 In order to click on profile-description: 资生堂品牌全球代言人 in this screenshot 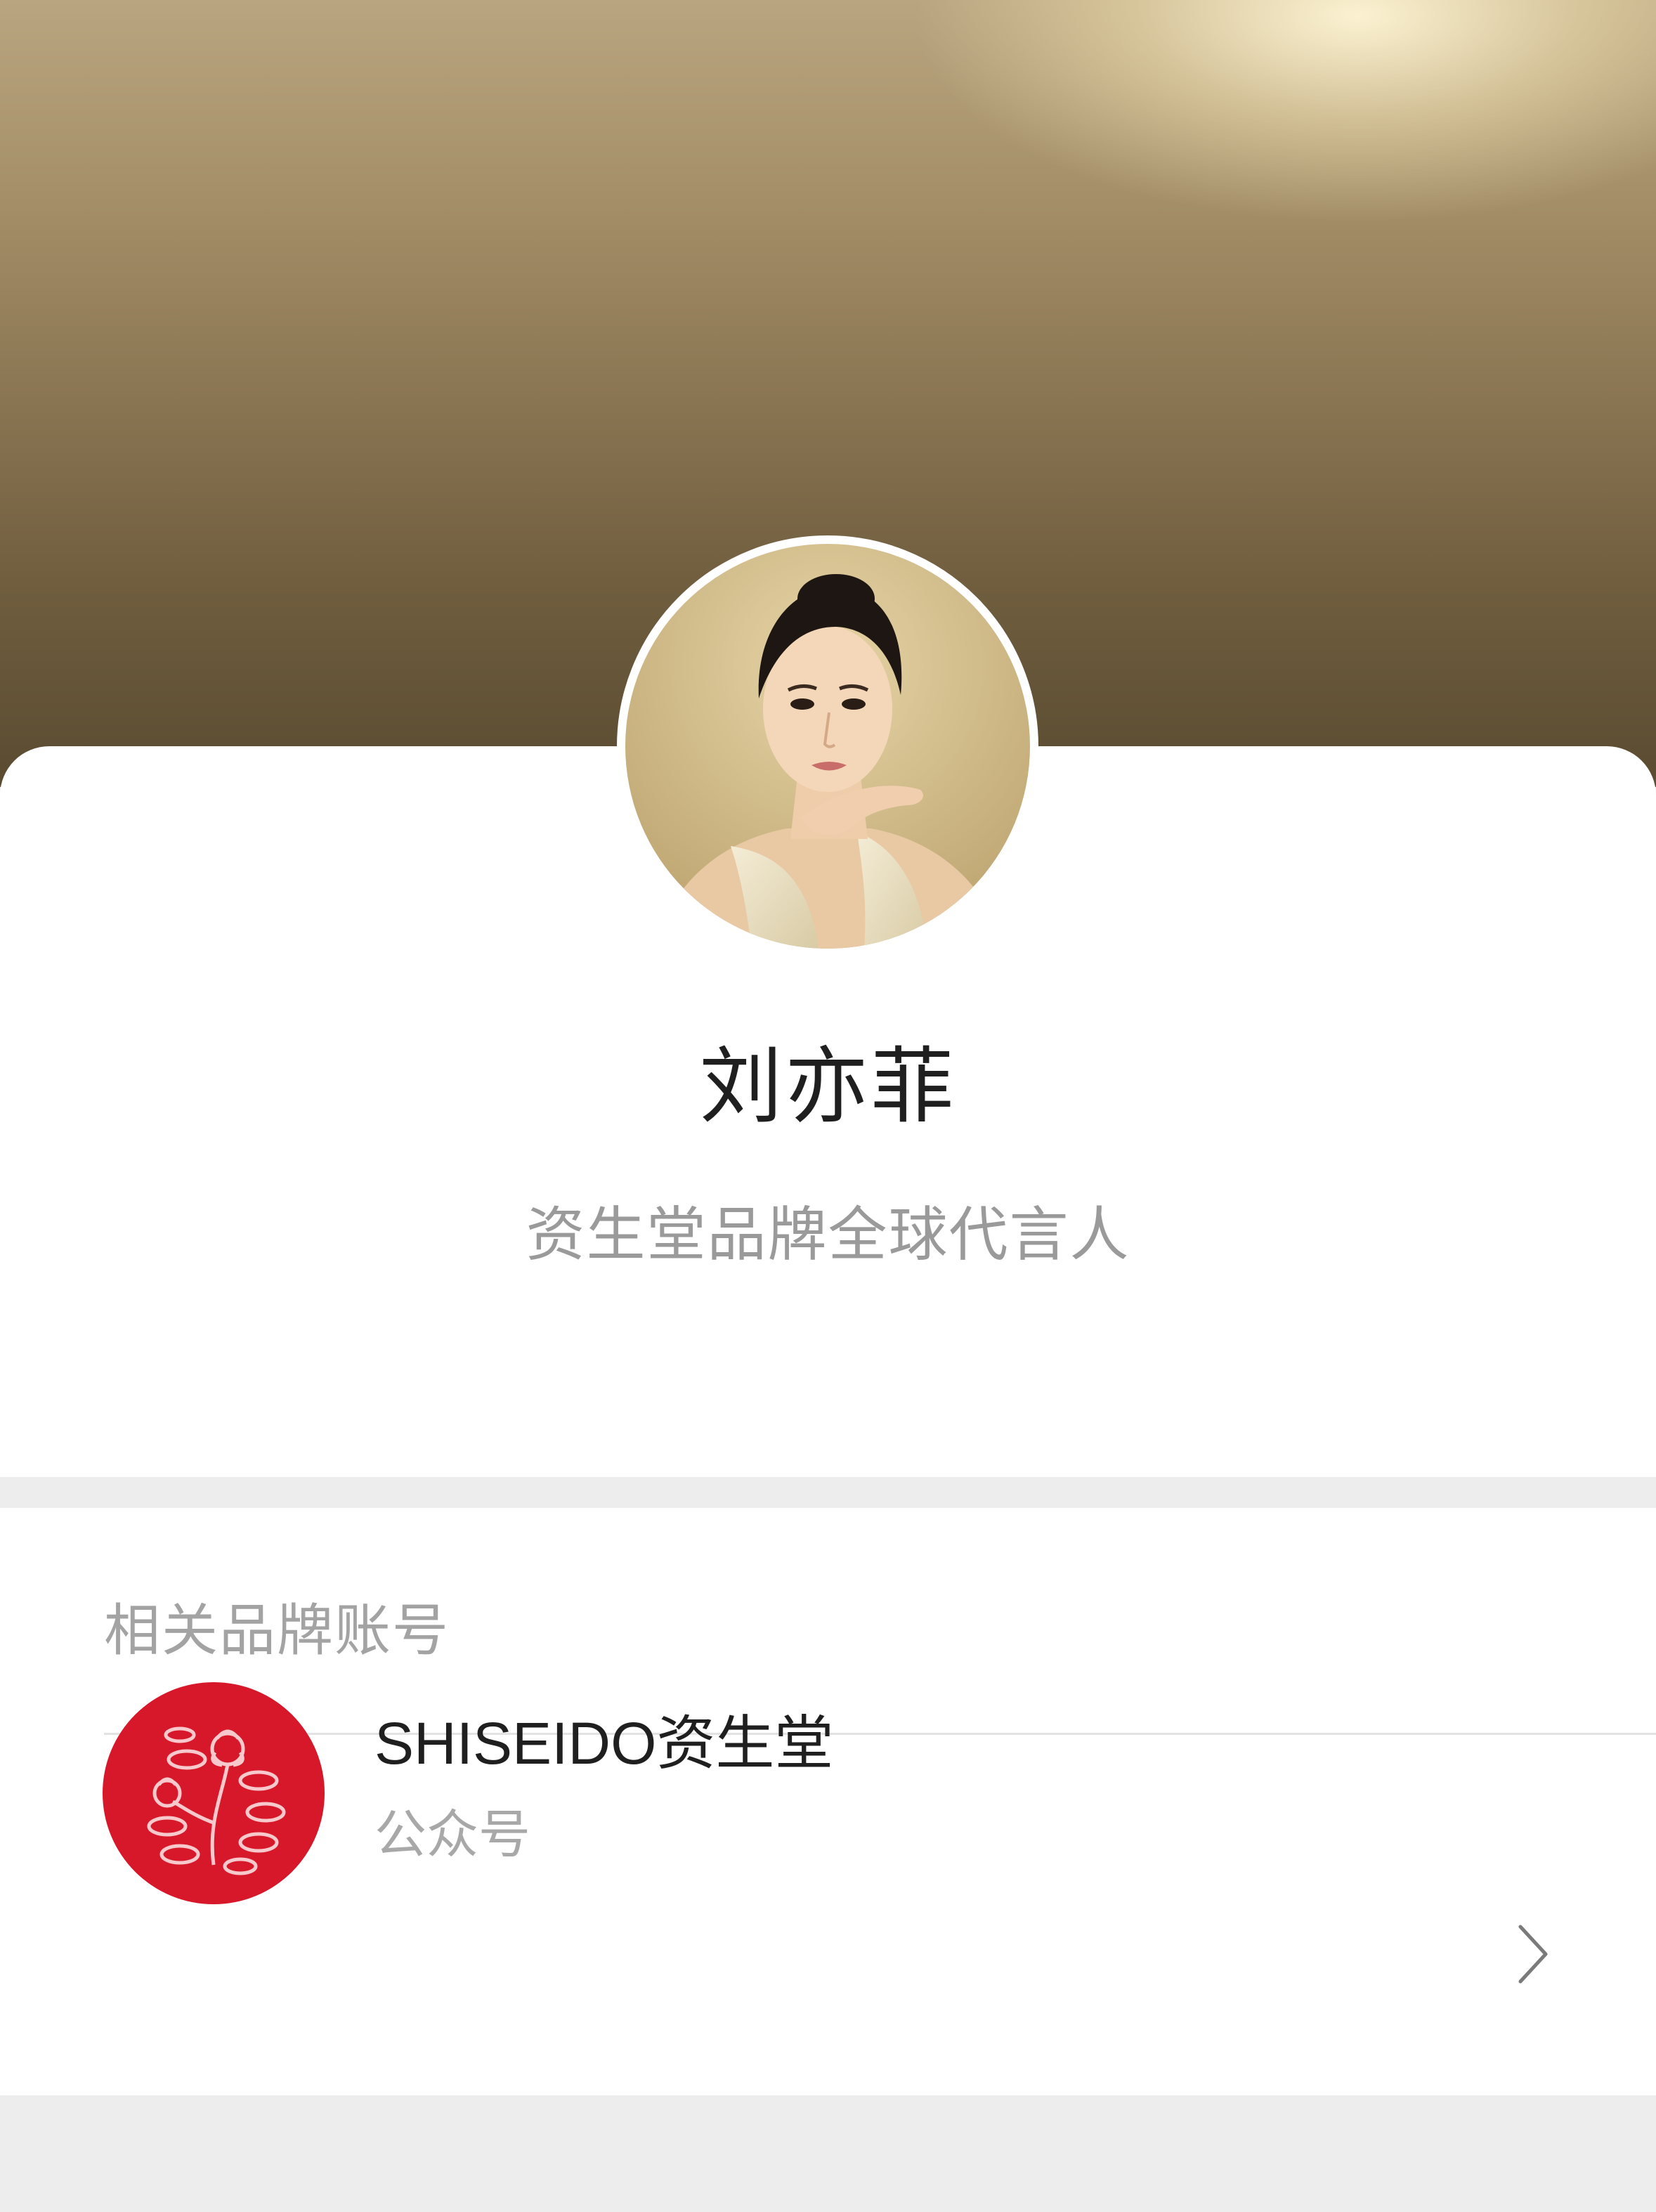, I will do `click(828, 1234)`.